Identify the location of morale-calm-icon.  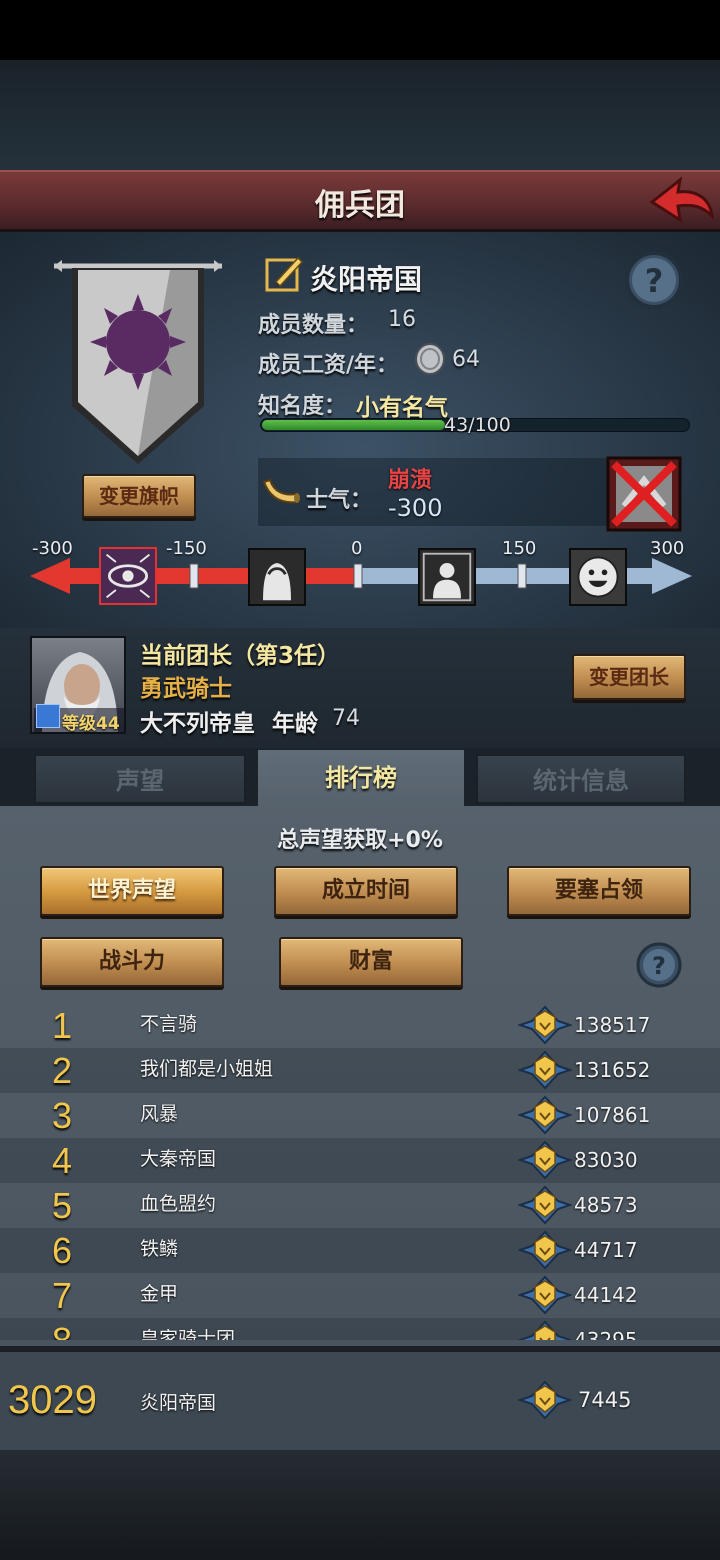
(447, 577).